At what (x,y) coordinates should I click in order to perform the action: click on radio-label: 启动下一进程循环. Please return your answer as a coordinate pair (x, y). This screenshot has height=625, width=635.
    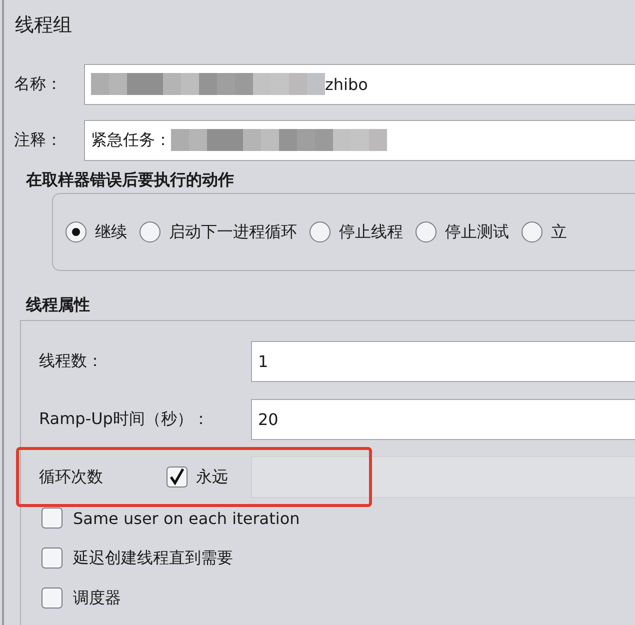
    Looking at the image, I should click on (233, 232).